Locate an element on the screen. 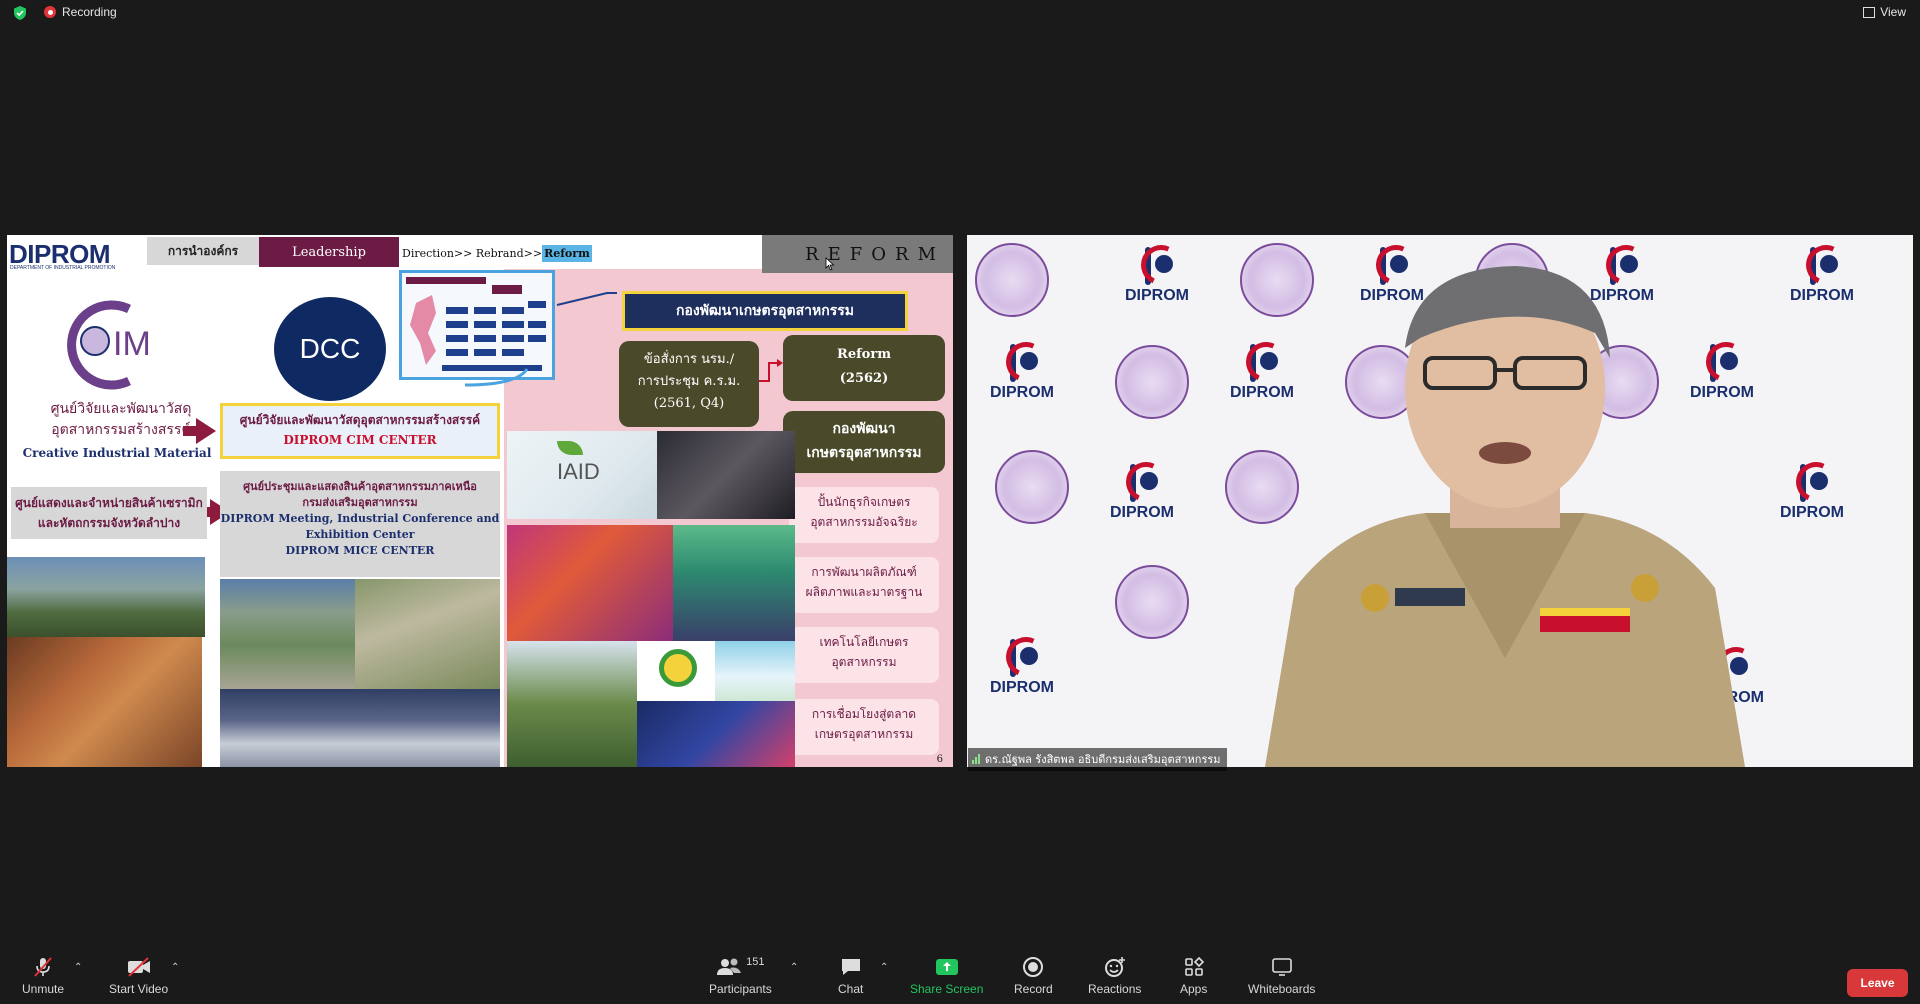  record-icon is located at coordinates (1033, 967).